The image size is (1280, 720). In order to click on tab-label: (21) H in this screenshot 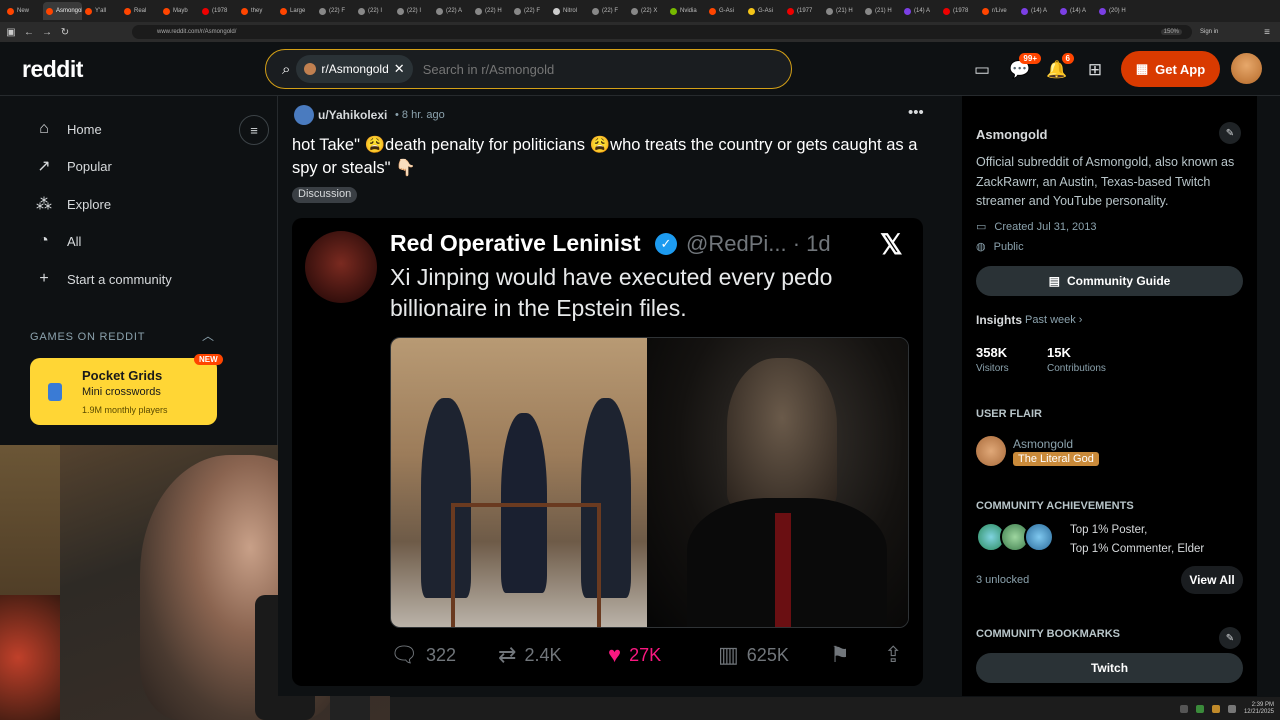, I will do `click(844, 11)`.